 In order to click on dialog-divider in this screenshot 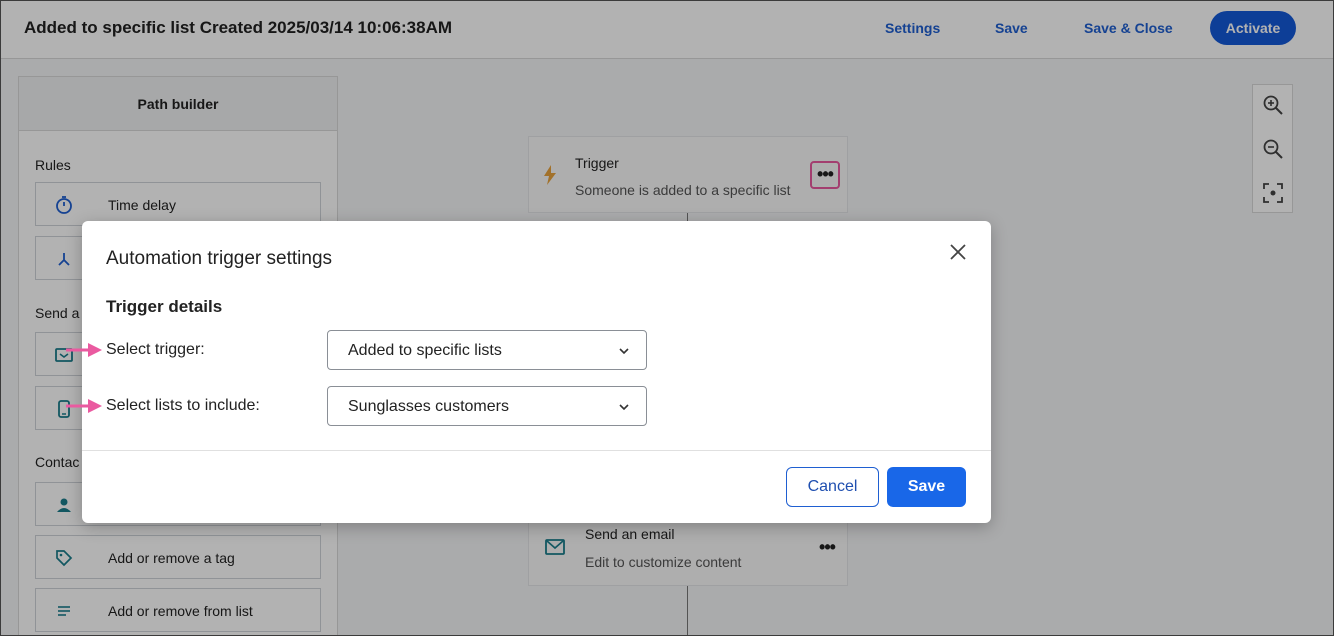, I will do `click(536, 450)`.